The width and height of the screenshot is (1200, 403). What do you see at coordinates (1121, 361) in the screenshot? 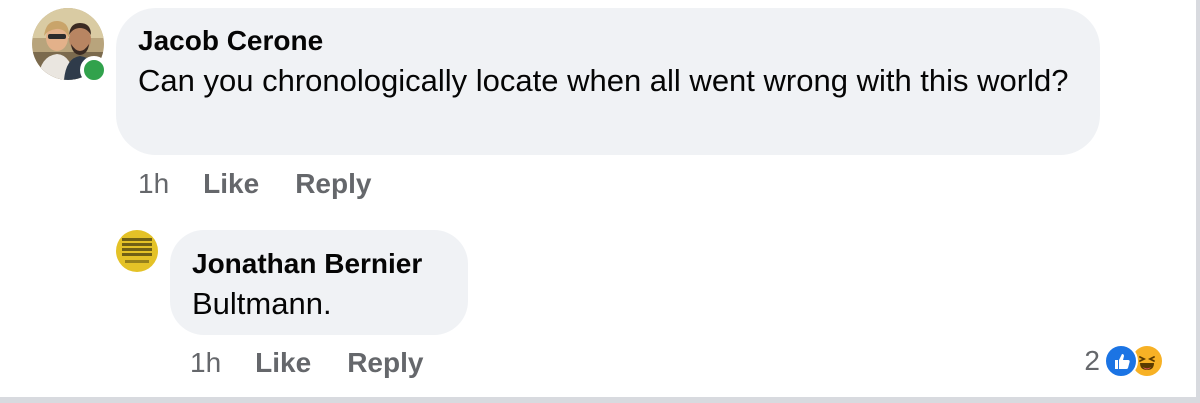
I see `like-icon` at bounding box center [1121, 361].